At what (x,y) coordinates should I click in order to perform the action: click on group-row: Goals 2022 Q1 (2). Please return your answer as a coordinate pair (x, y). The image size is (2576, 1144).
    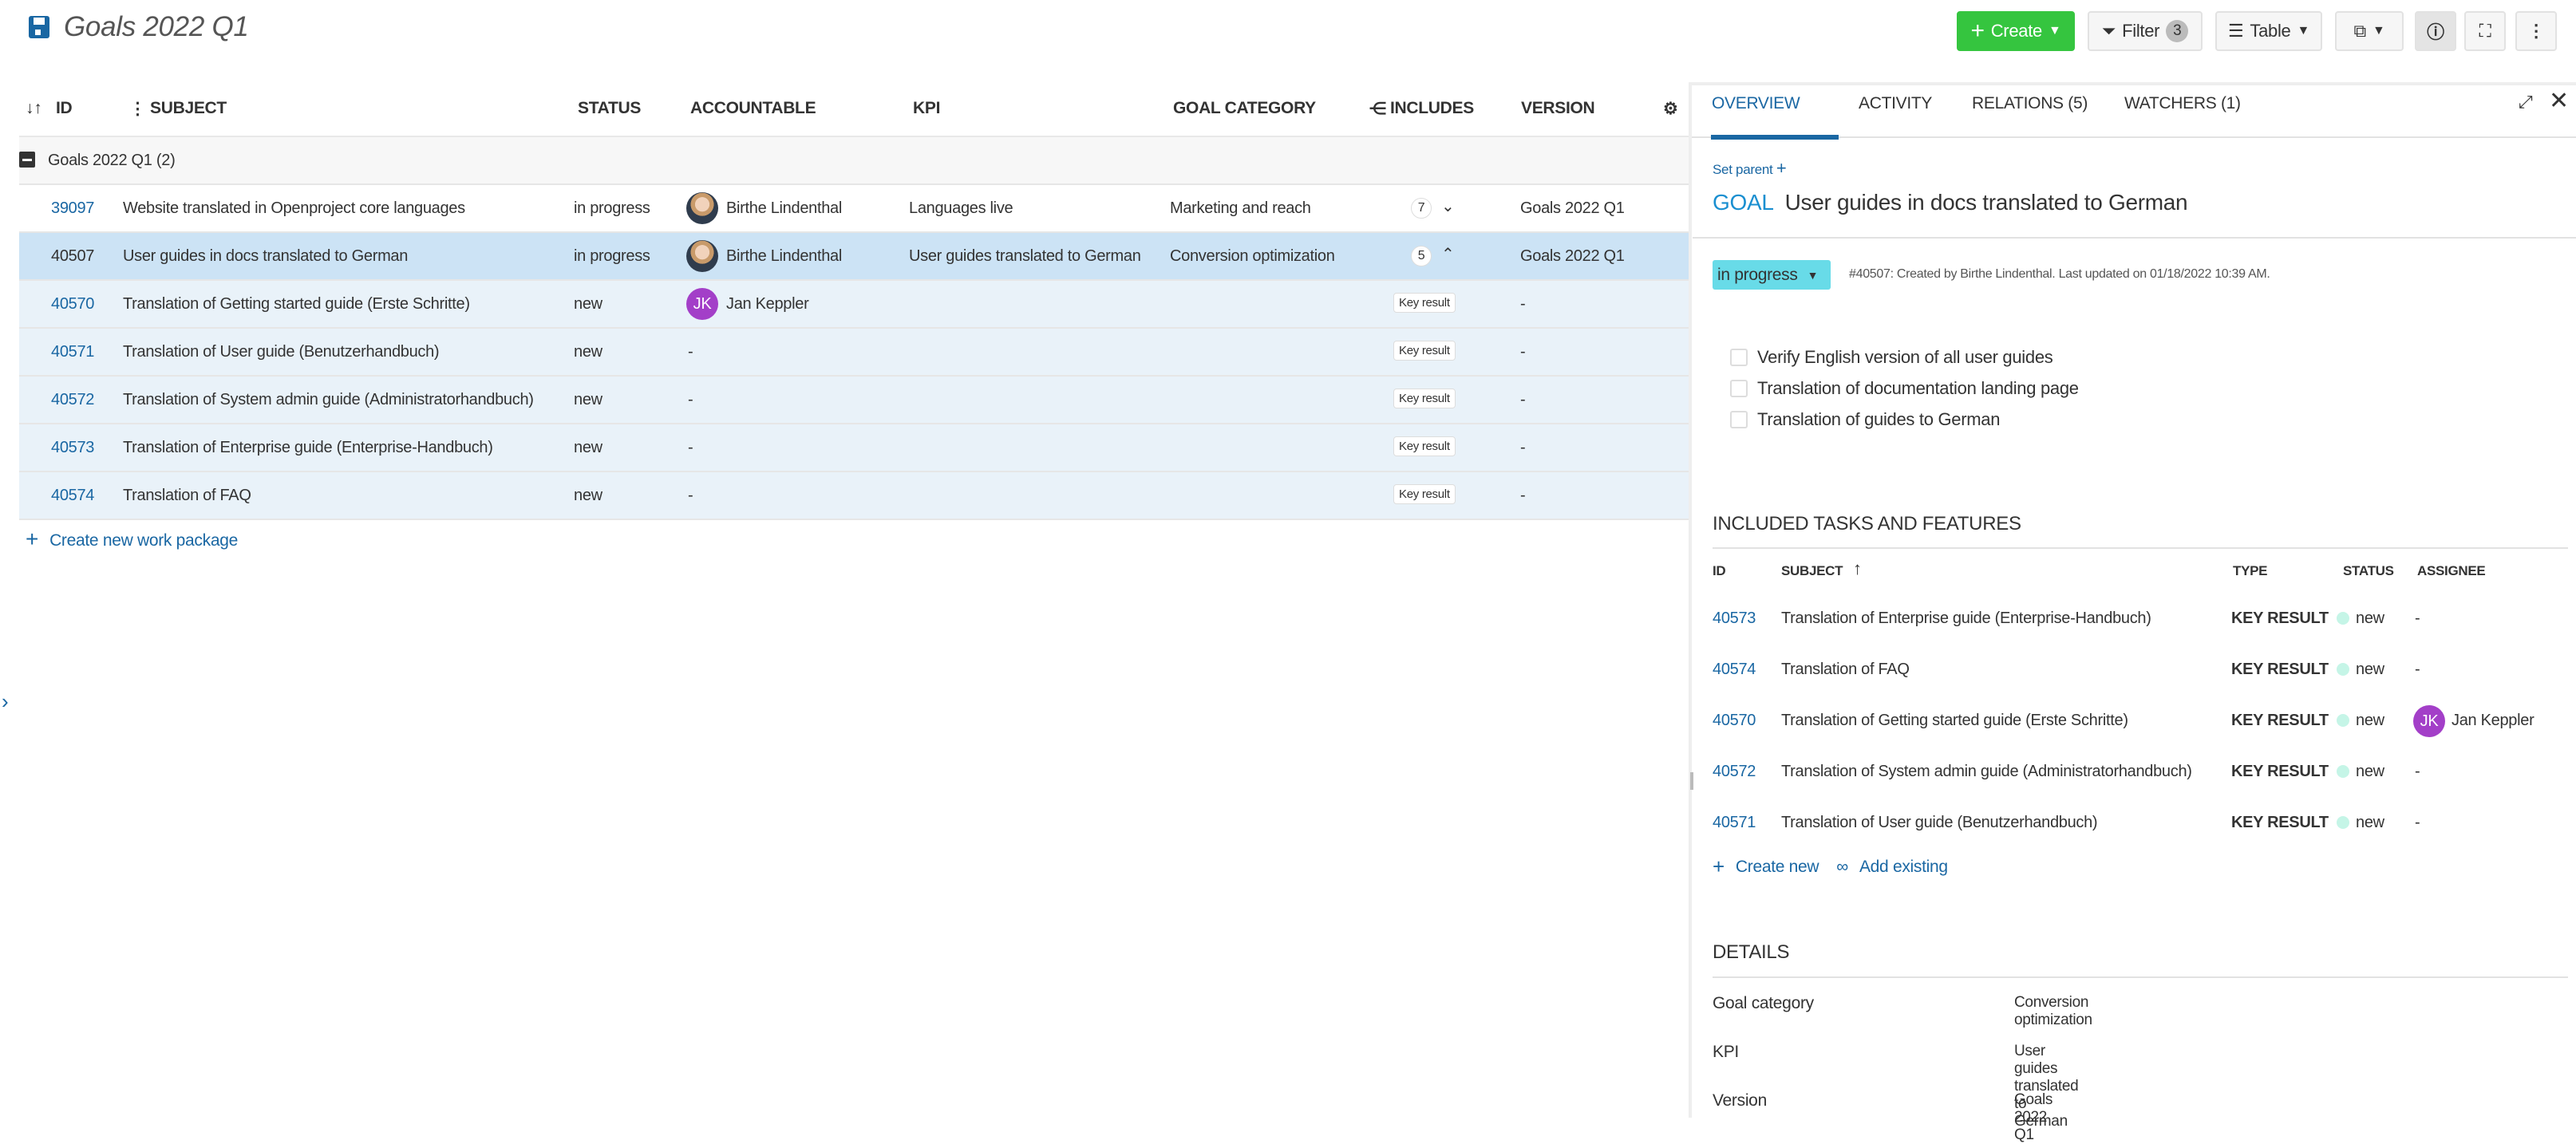
    Looking at the image, I should click on (854, 161).